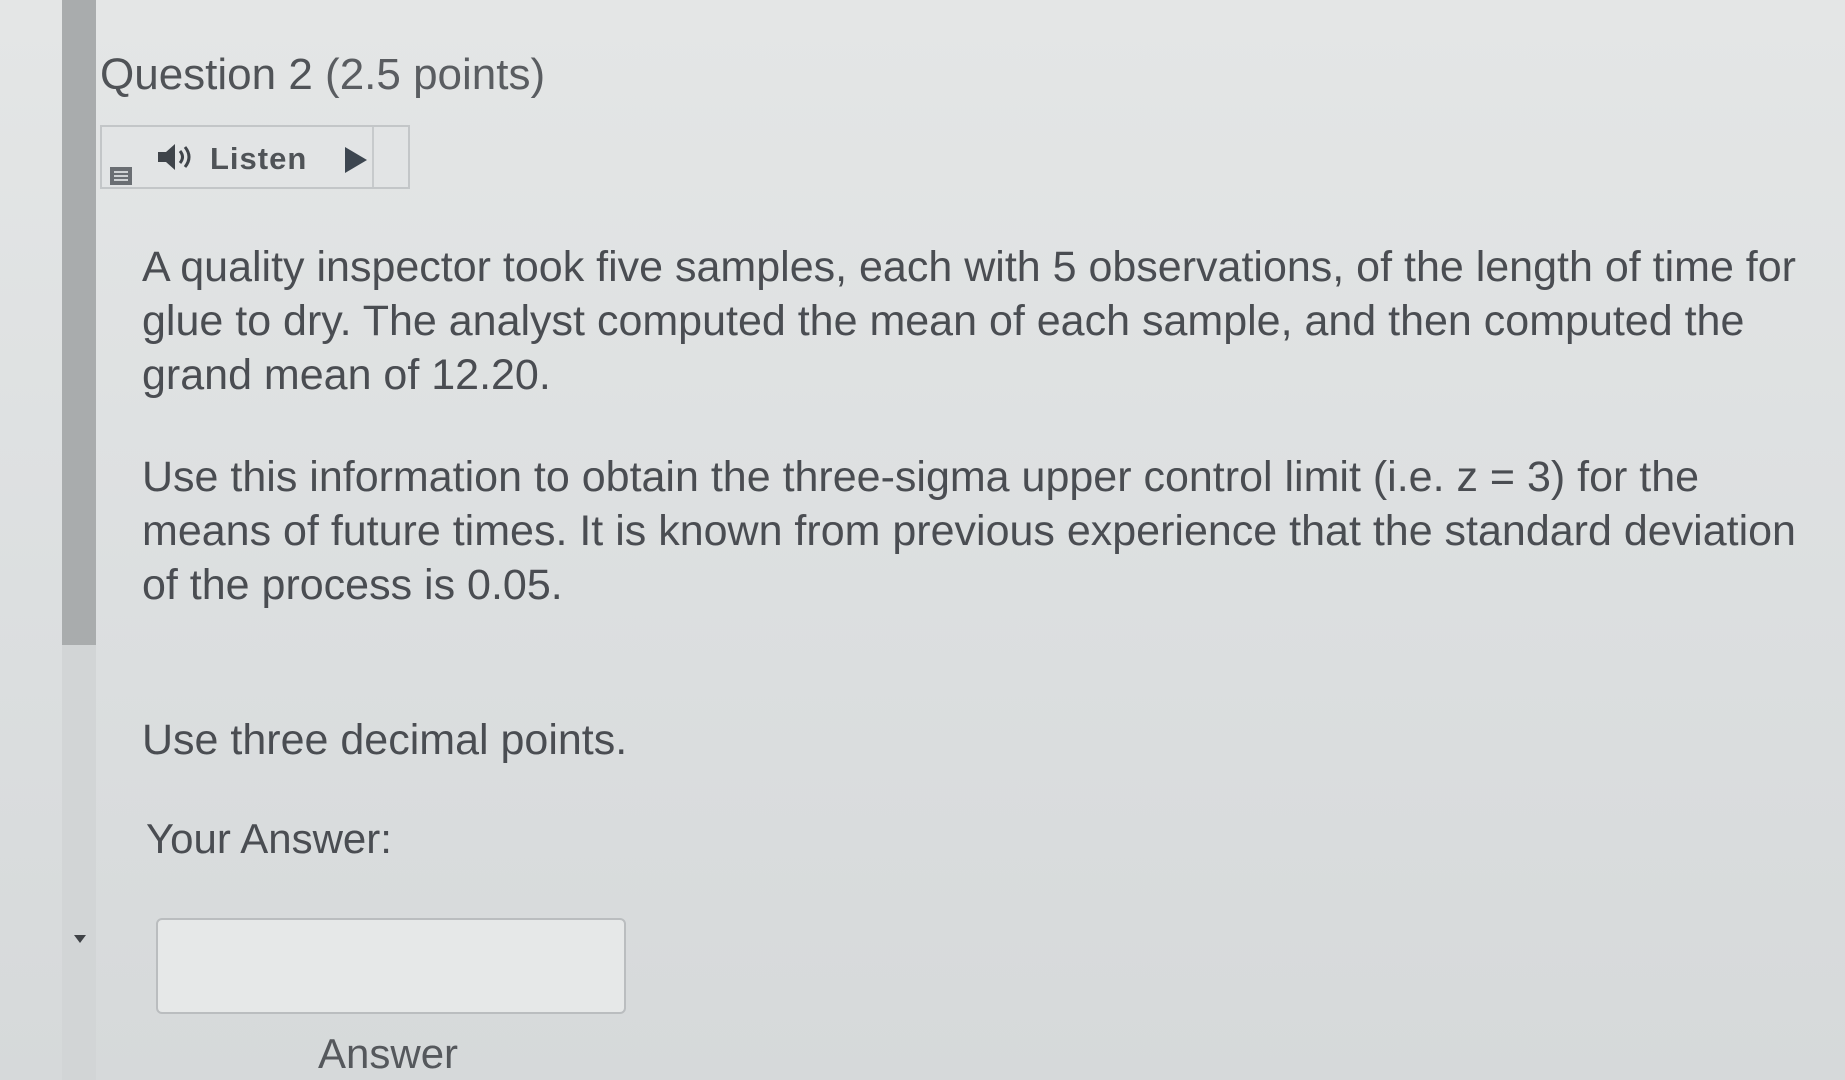  Describe the element at coordinates (356, 160) in the screenshot. I see `play-icon` at that location.